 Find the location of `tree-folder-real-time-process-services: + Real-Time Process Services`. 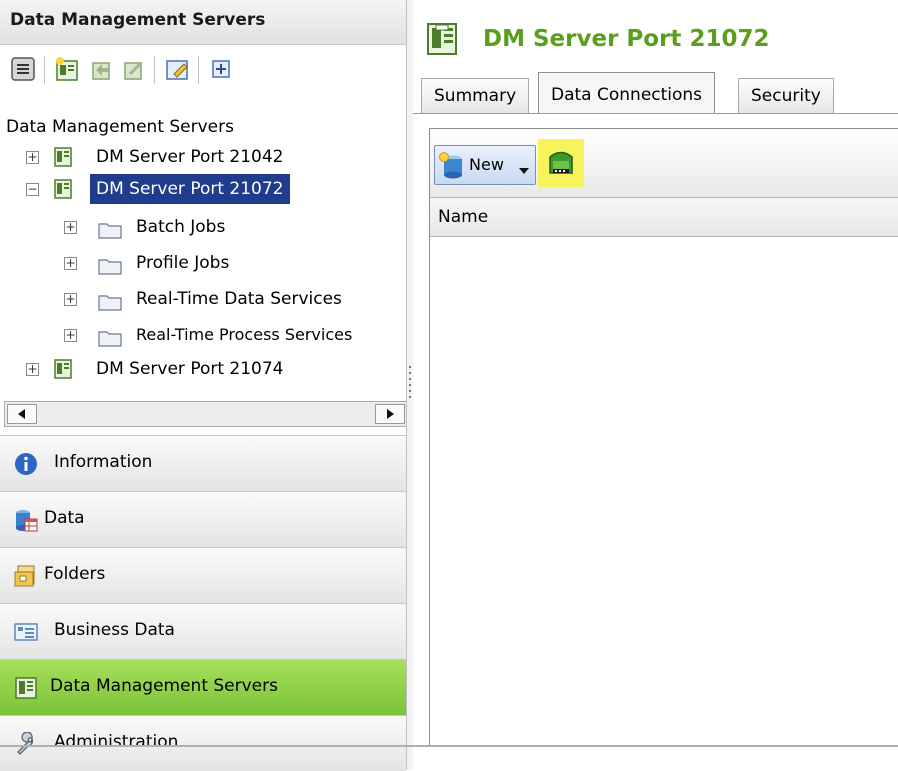

tree-folder-real-time-process-services: + Real-Time Process Services is located at coordinates (234, 335).